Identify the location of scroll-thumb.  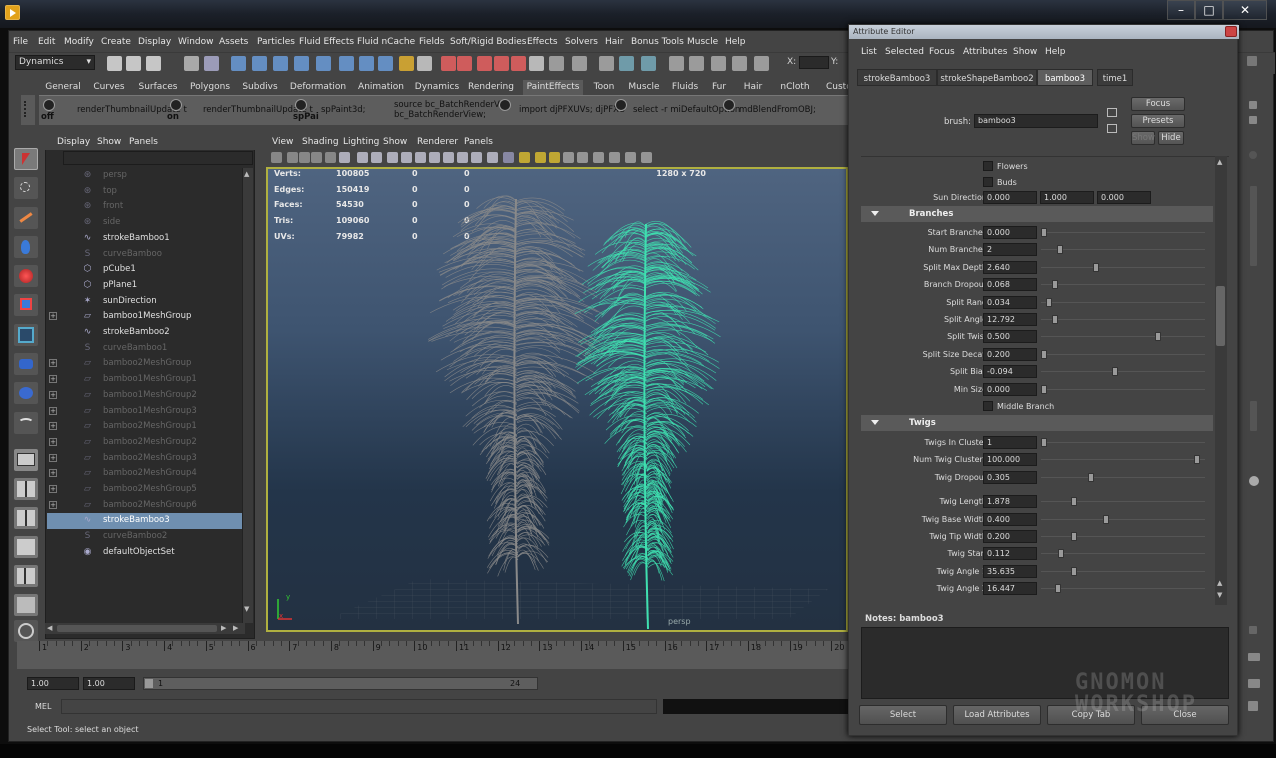
(1220, 316).